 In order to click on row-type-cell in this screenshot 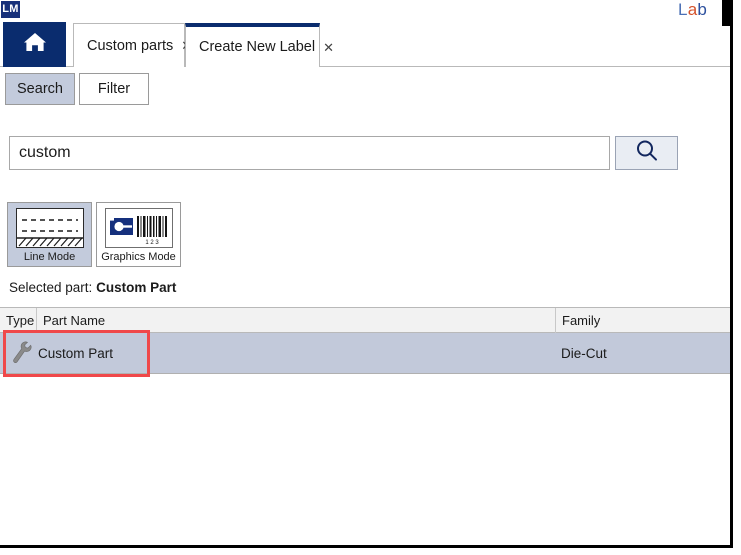, I will do `click(22, 353)`.